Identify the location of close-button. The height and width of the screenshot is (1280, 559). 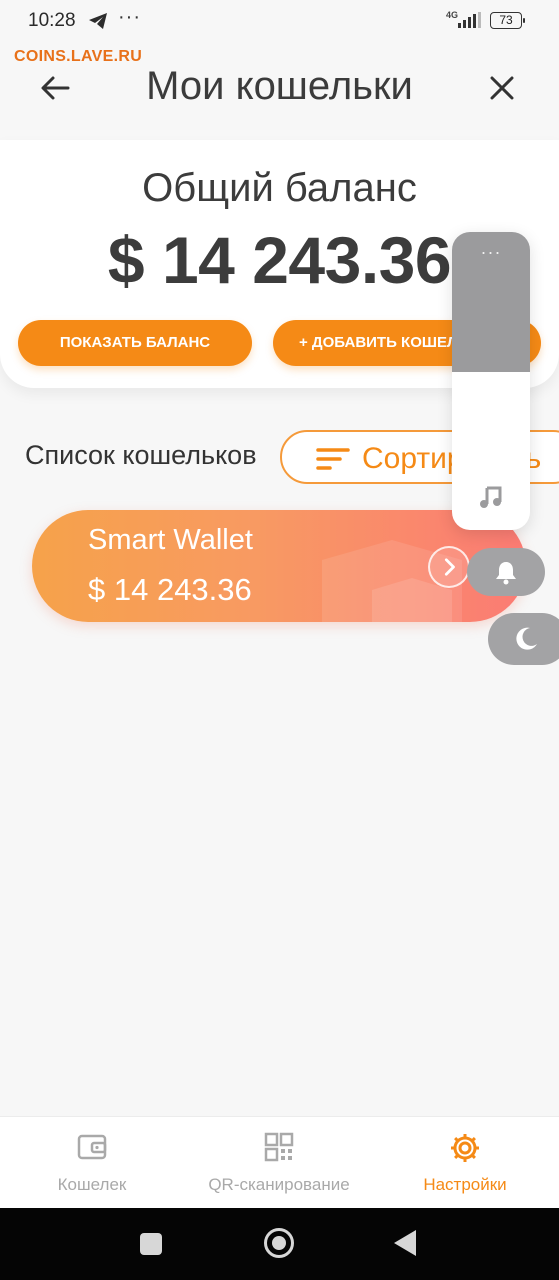
(502, 88).